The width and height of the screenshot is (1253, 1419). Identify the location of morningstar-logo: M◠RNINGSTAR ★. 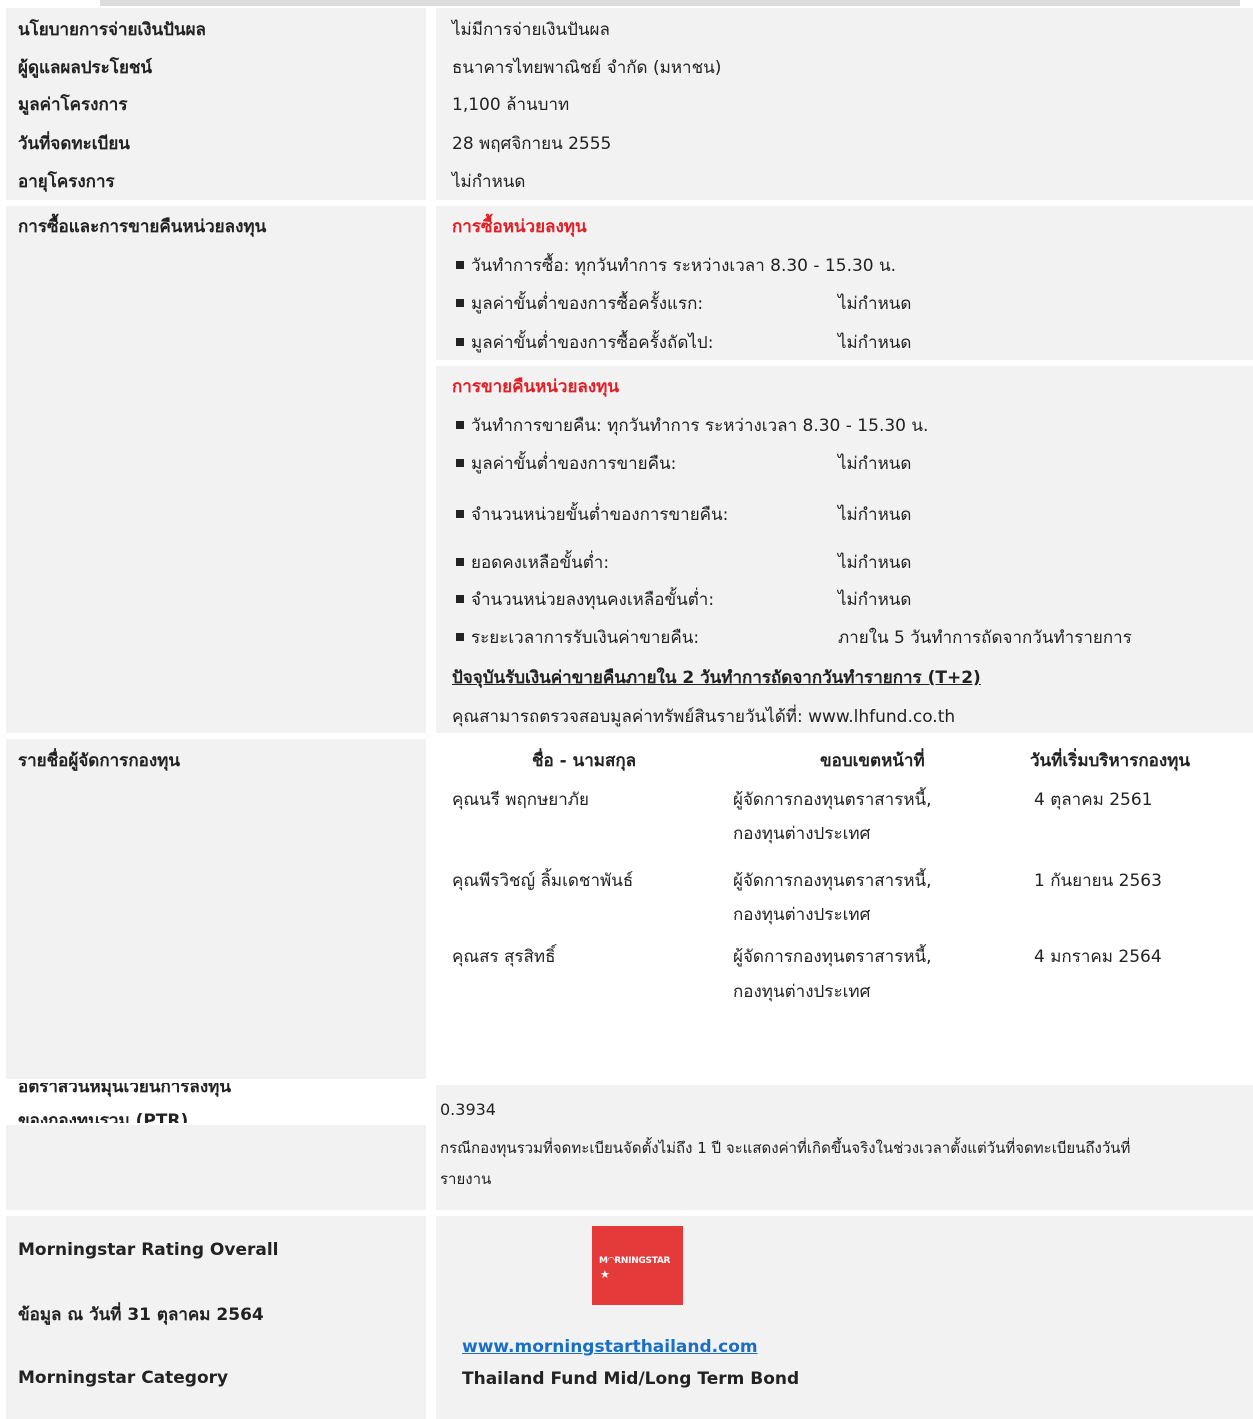
(637, 1265).